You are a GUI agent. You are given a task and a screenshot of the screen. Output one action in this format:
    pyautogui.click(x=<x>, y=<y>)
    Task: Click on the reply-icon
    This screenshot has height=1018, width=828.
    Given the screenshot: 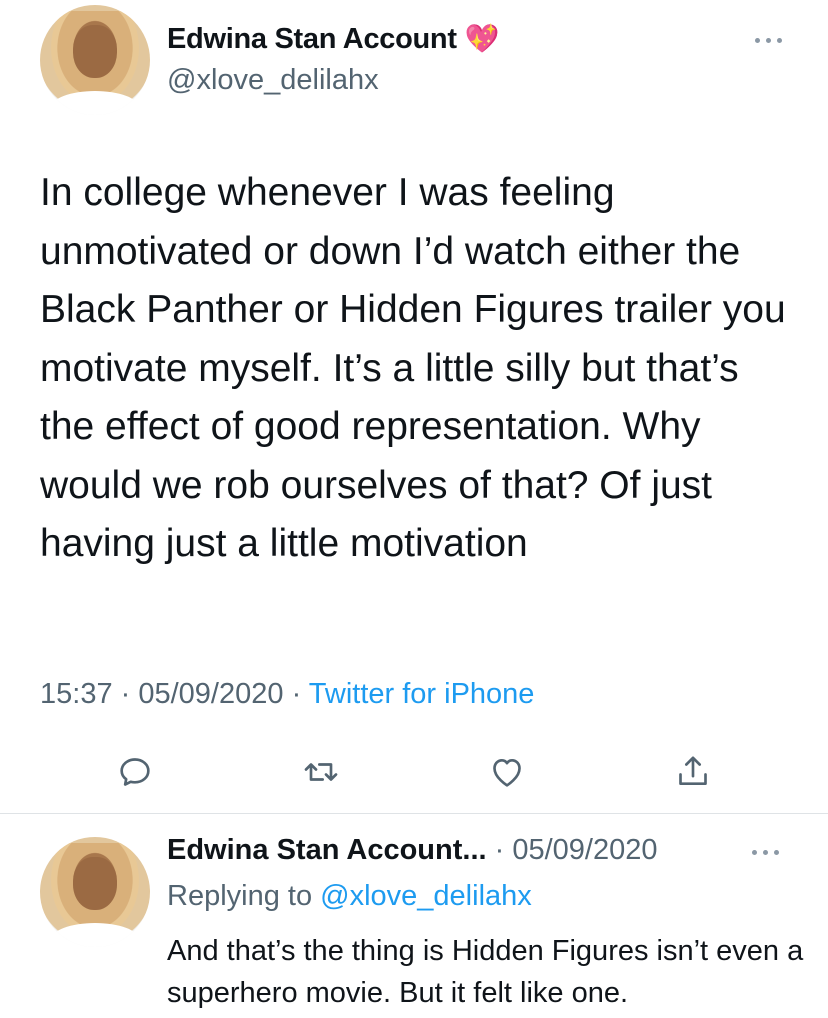 What is the action you would take?
    pyautogui.click(x=135, y=772)
    